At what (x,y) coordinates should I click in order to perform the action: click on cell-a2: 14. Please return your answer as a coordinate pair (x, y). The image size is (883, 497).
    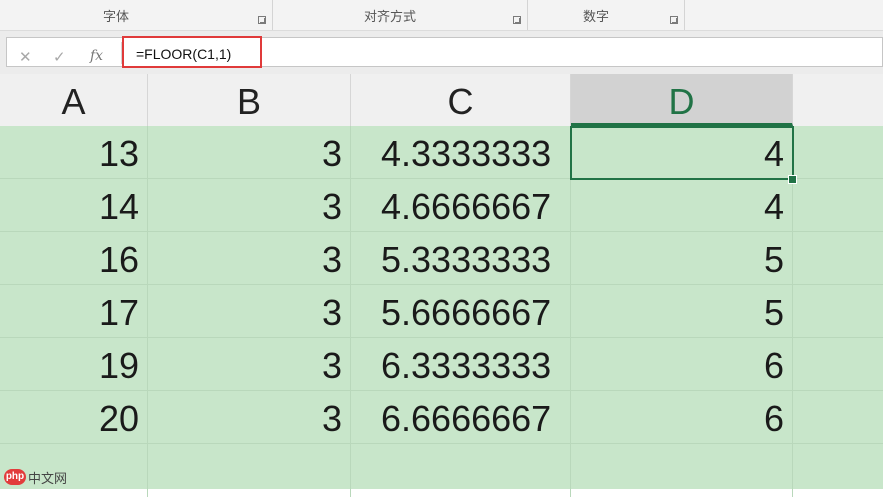
    Looking at the image, I should click on (74, 205).